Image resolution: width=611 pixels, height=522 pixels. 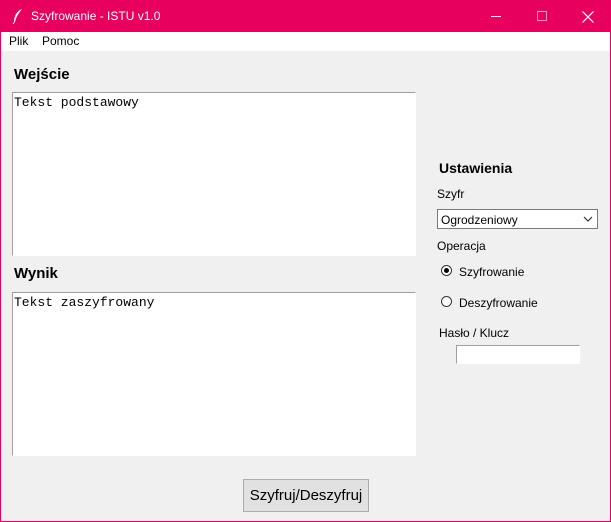 I want to click on cipher-select: Ogrodzeniowy, so click(x=517, y=219).